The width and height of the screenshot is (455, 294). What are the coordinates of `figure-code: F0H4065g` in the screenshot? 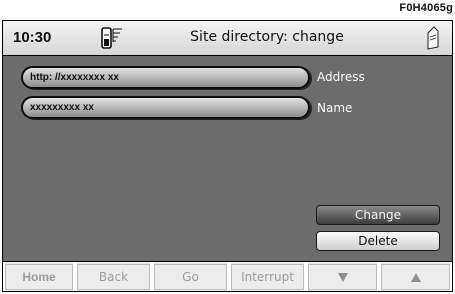 It's located at (426, 8).